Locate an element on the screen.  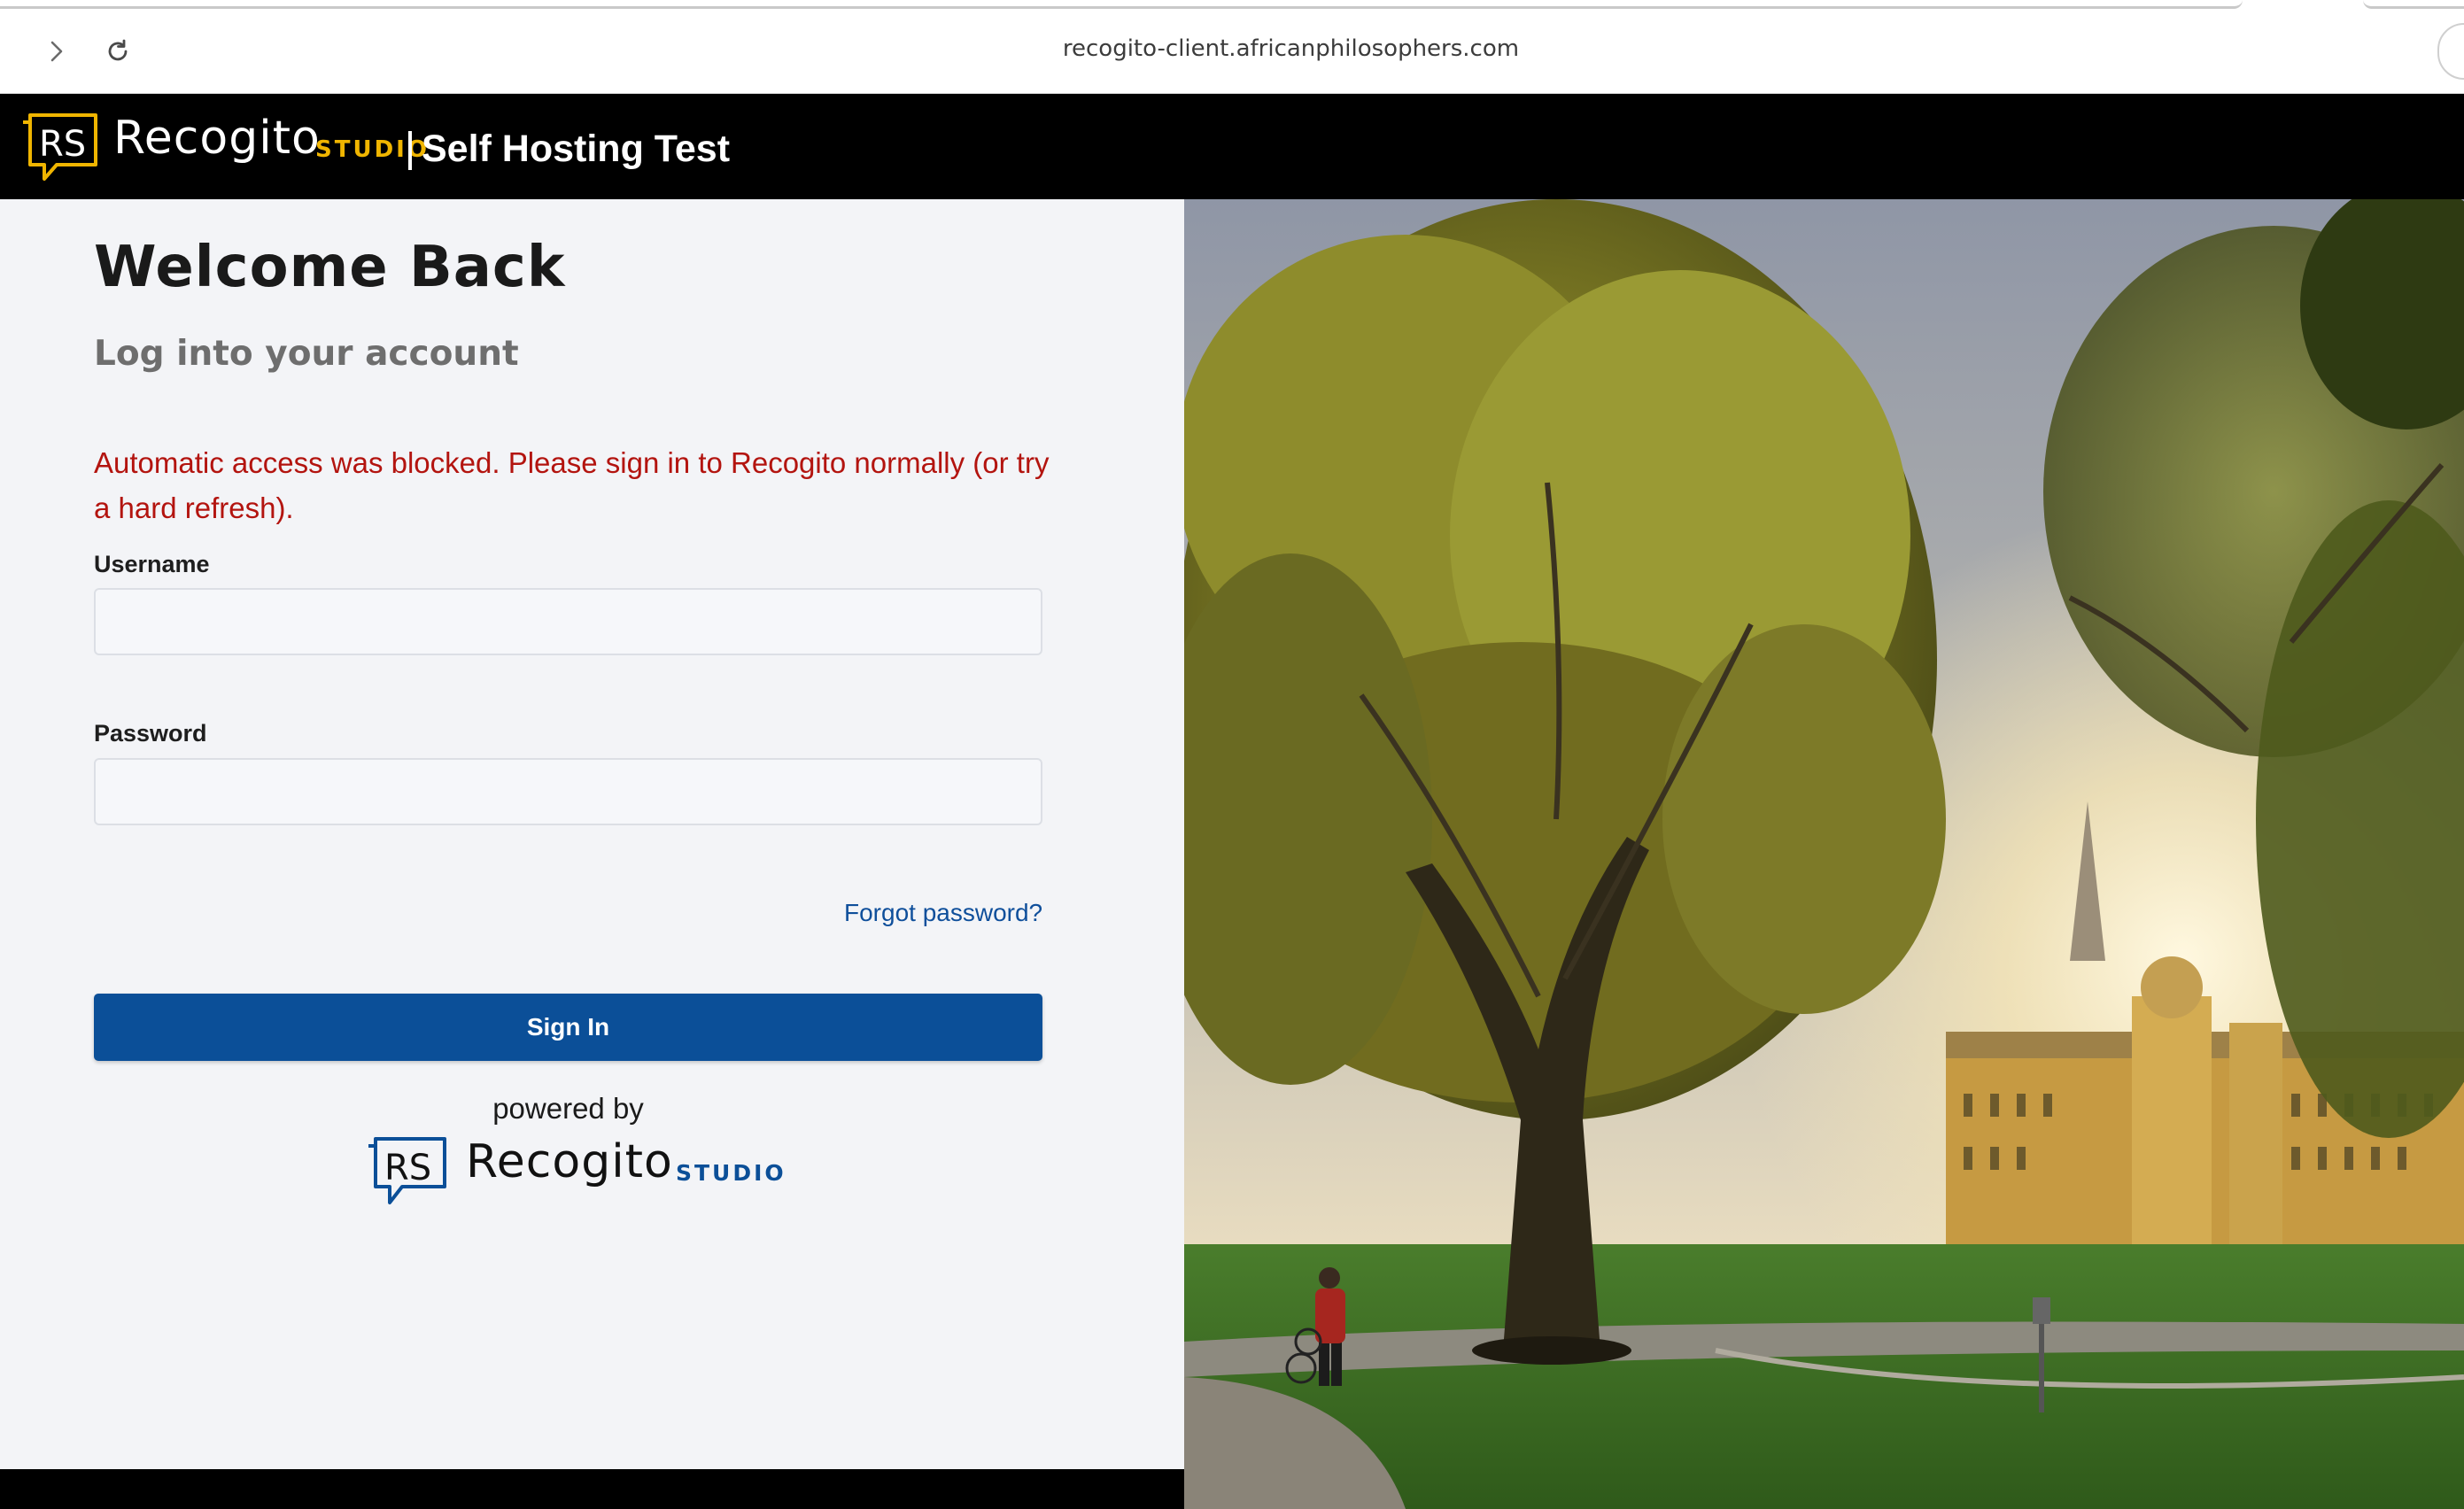
tab-strip-right is located at coordinates (2413, 4).